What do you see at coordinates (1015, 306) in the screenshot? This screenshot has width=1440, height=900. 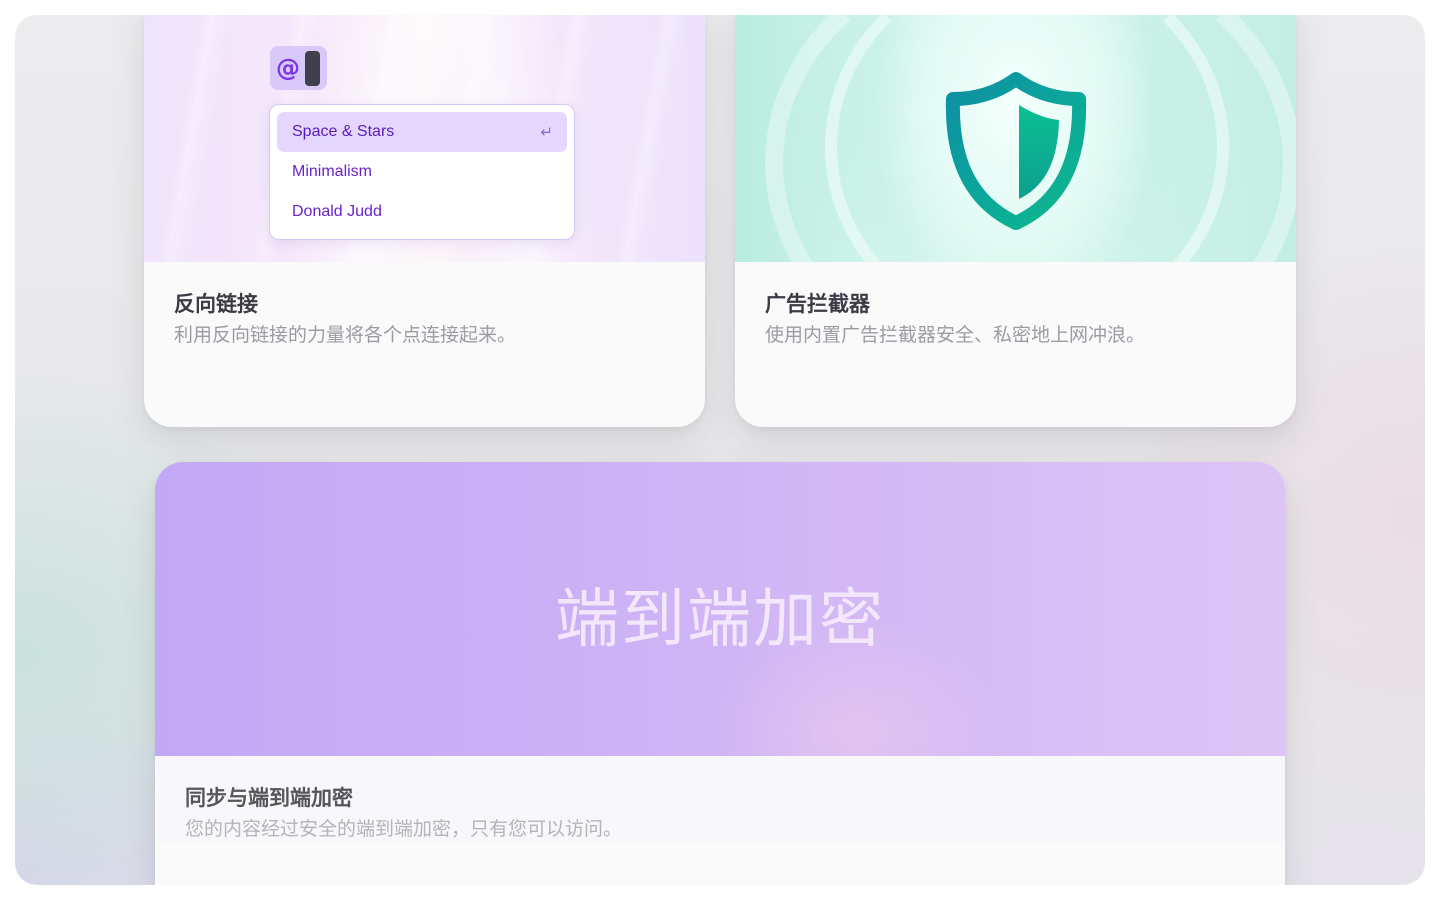 I see `adblock-card-body: 广告拦截器 使用内置广告拦截器安全、私密地上网冲浪。` at bounding box center [1015, 306].